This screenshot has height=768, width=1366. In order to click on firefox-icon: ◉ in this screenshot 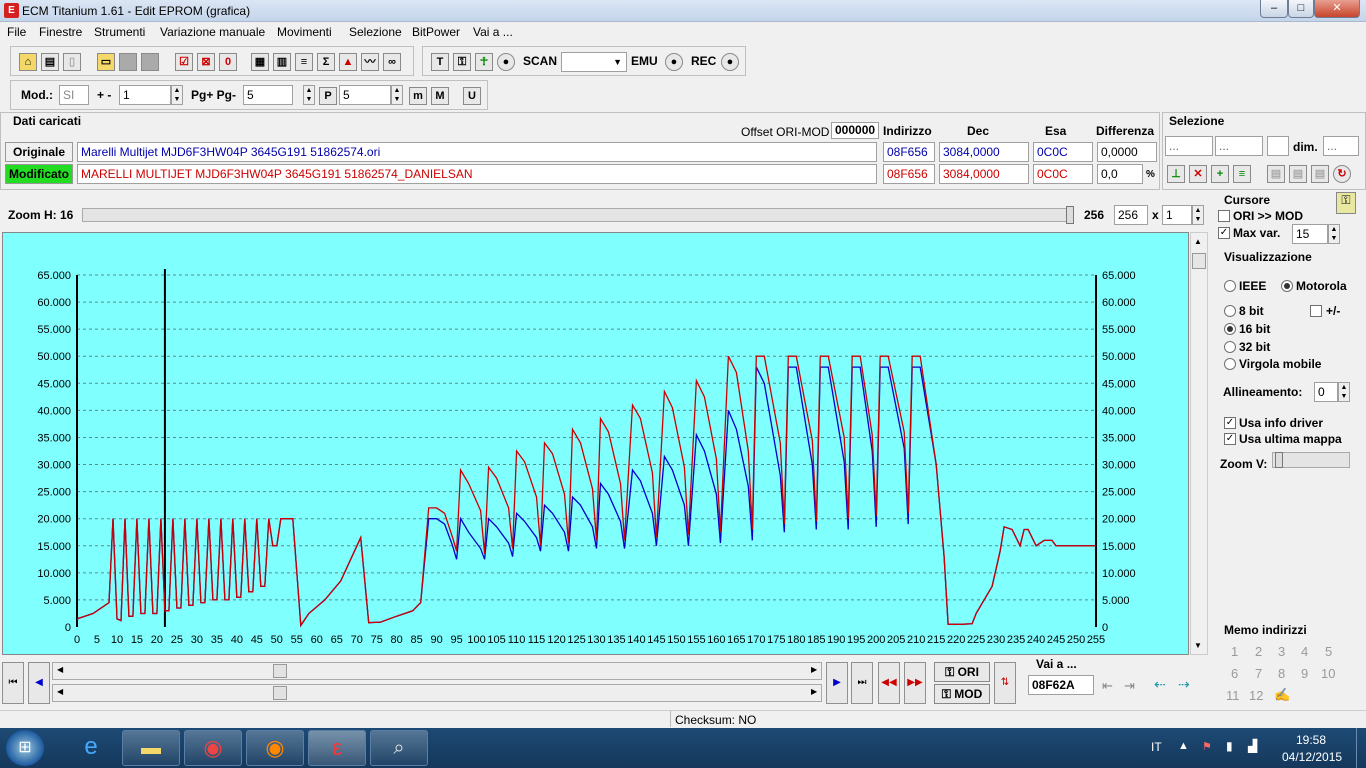, I will do `click(275, 748)`.